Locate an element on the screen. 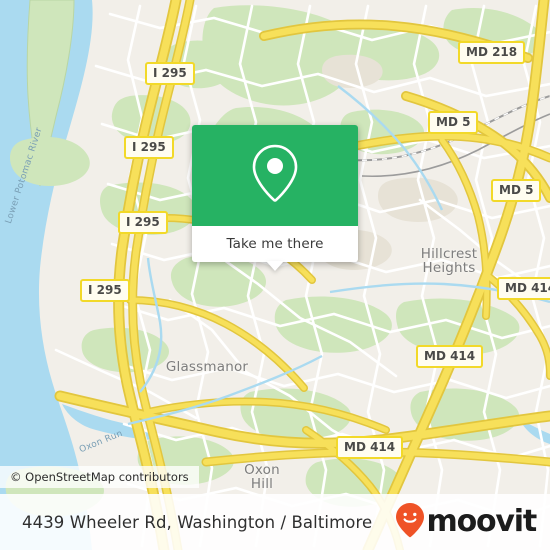 The height and width of the screenshot is (550, 550). road-shield-md218: MD 218 is located at coordinates (492, 52).